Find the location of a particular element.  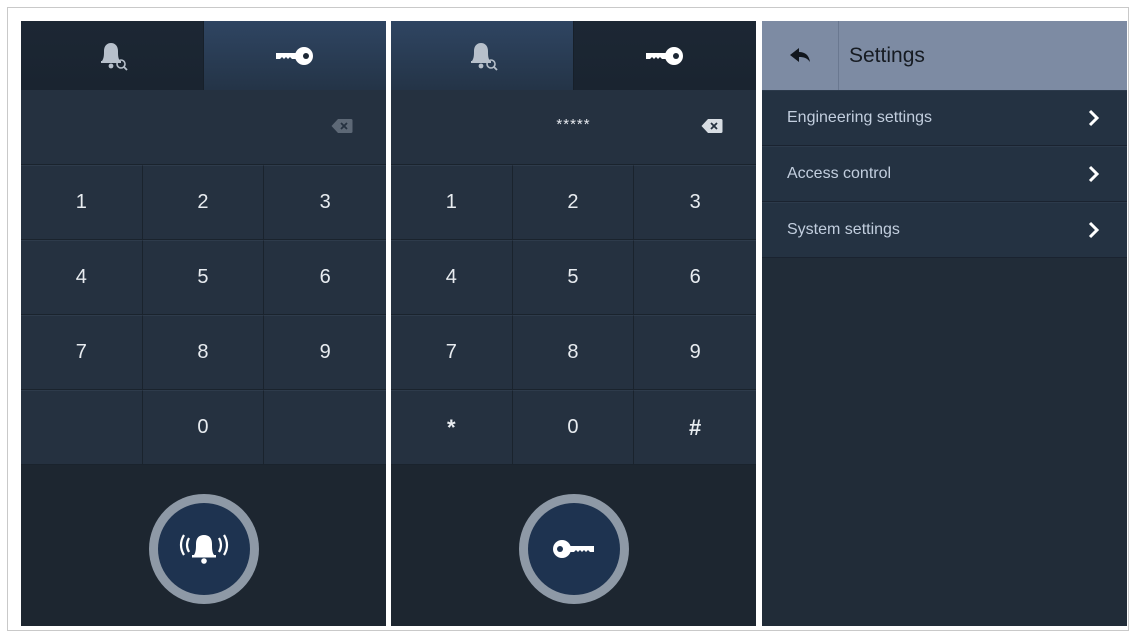

back-arrow-icon is located at coordinates (800, 54).